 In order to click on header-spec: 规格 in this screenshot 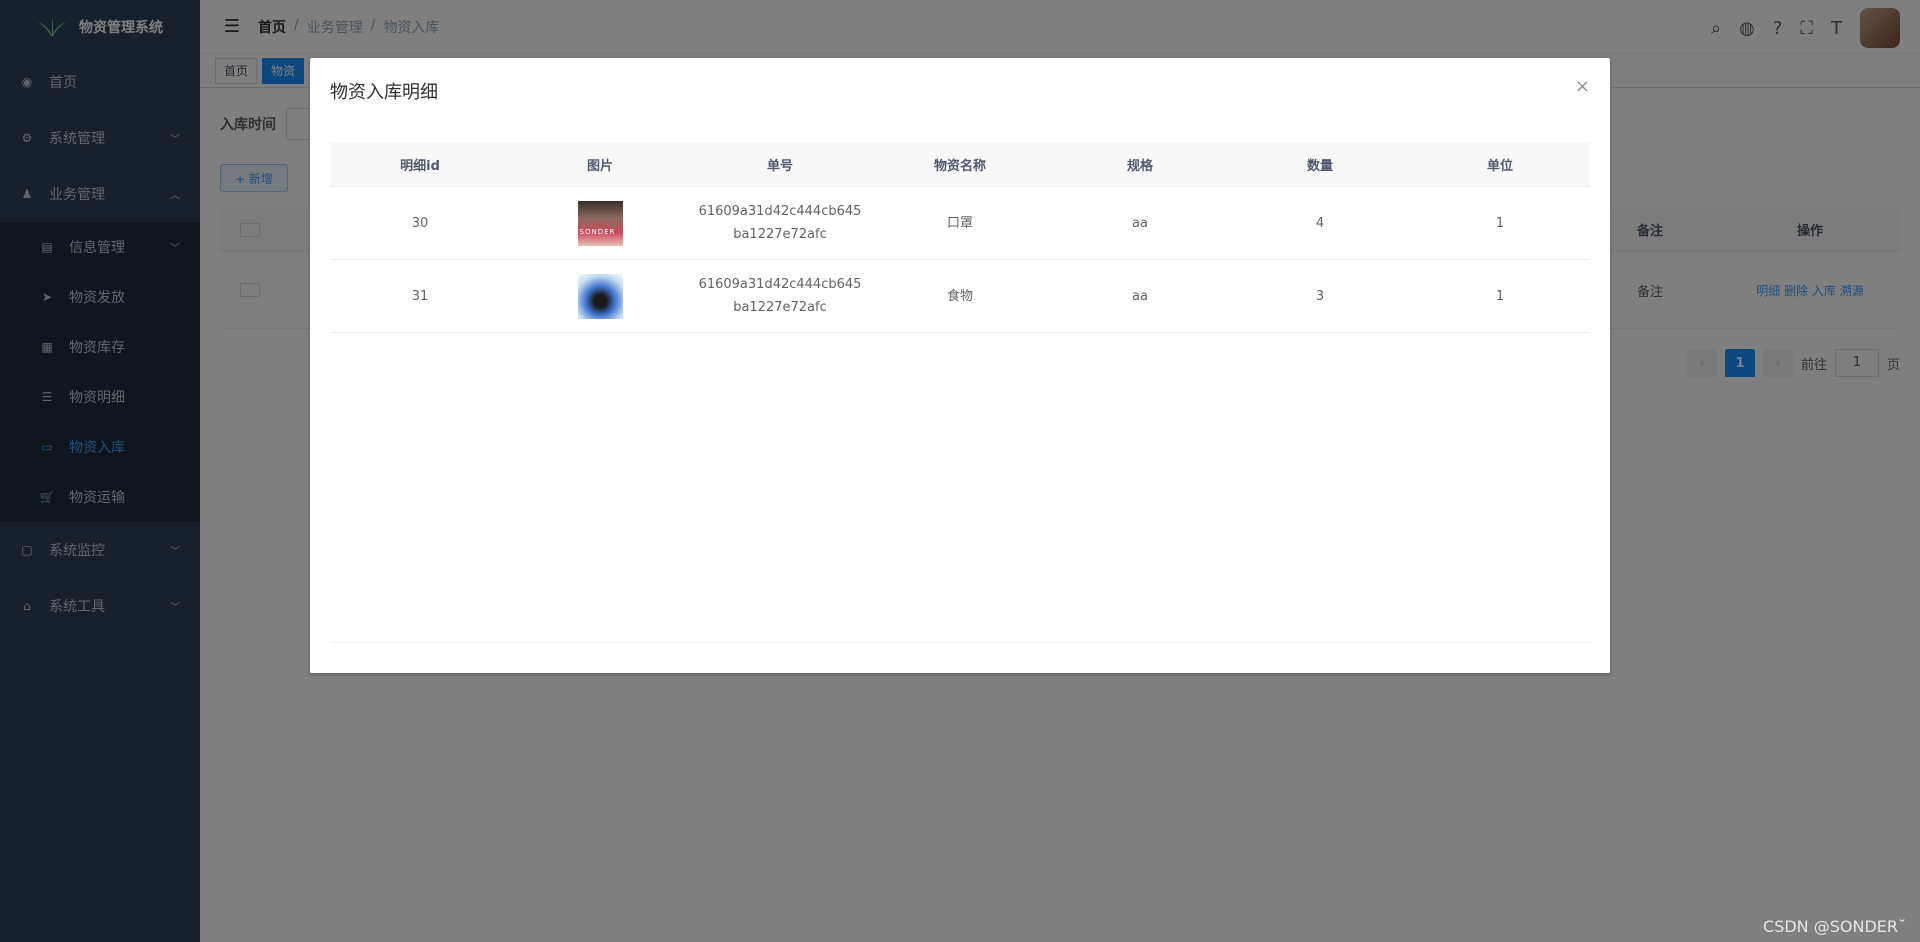, I will do `click(1139, 166)`.